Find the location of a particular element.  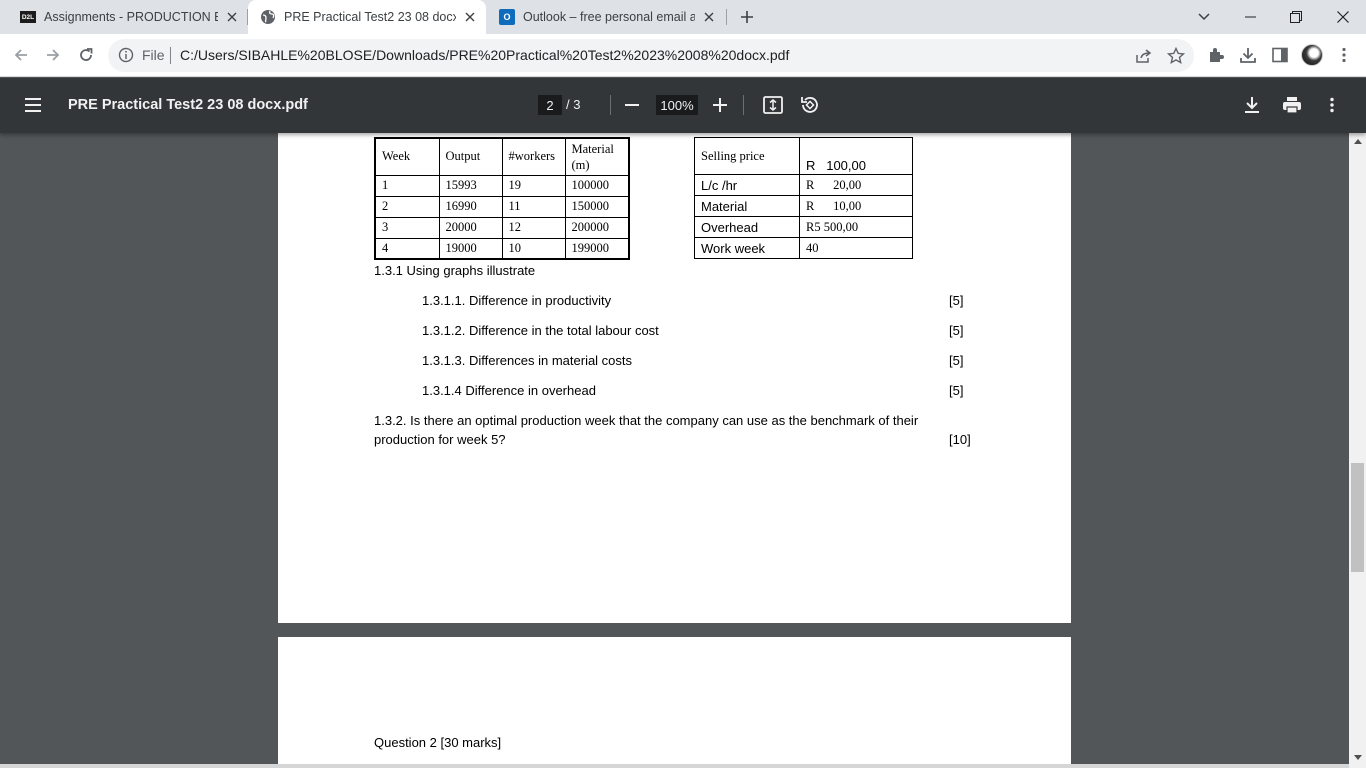

table-row: L/c /hr R 20,00 is located at coordinates (803, 185).